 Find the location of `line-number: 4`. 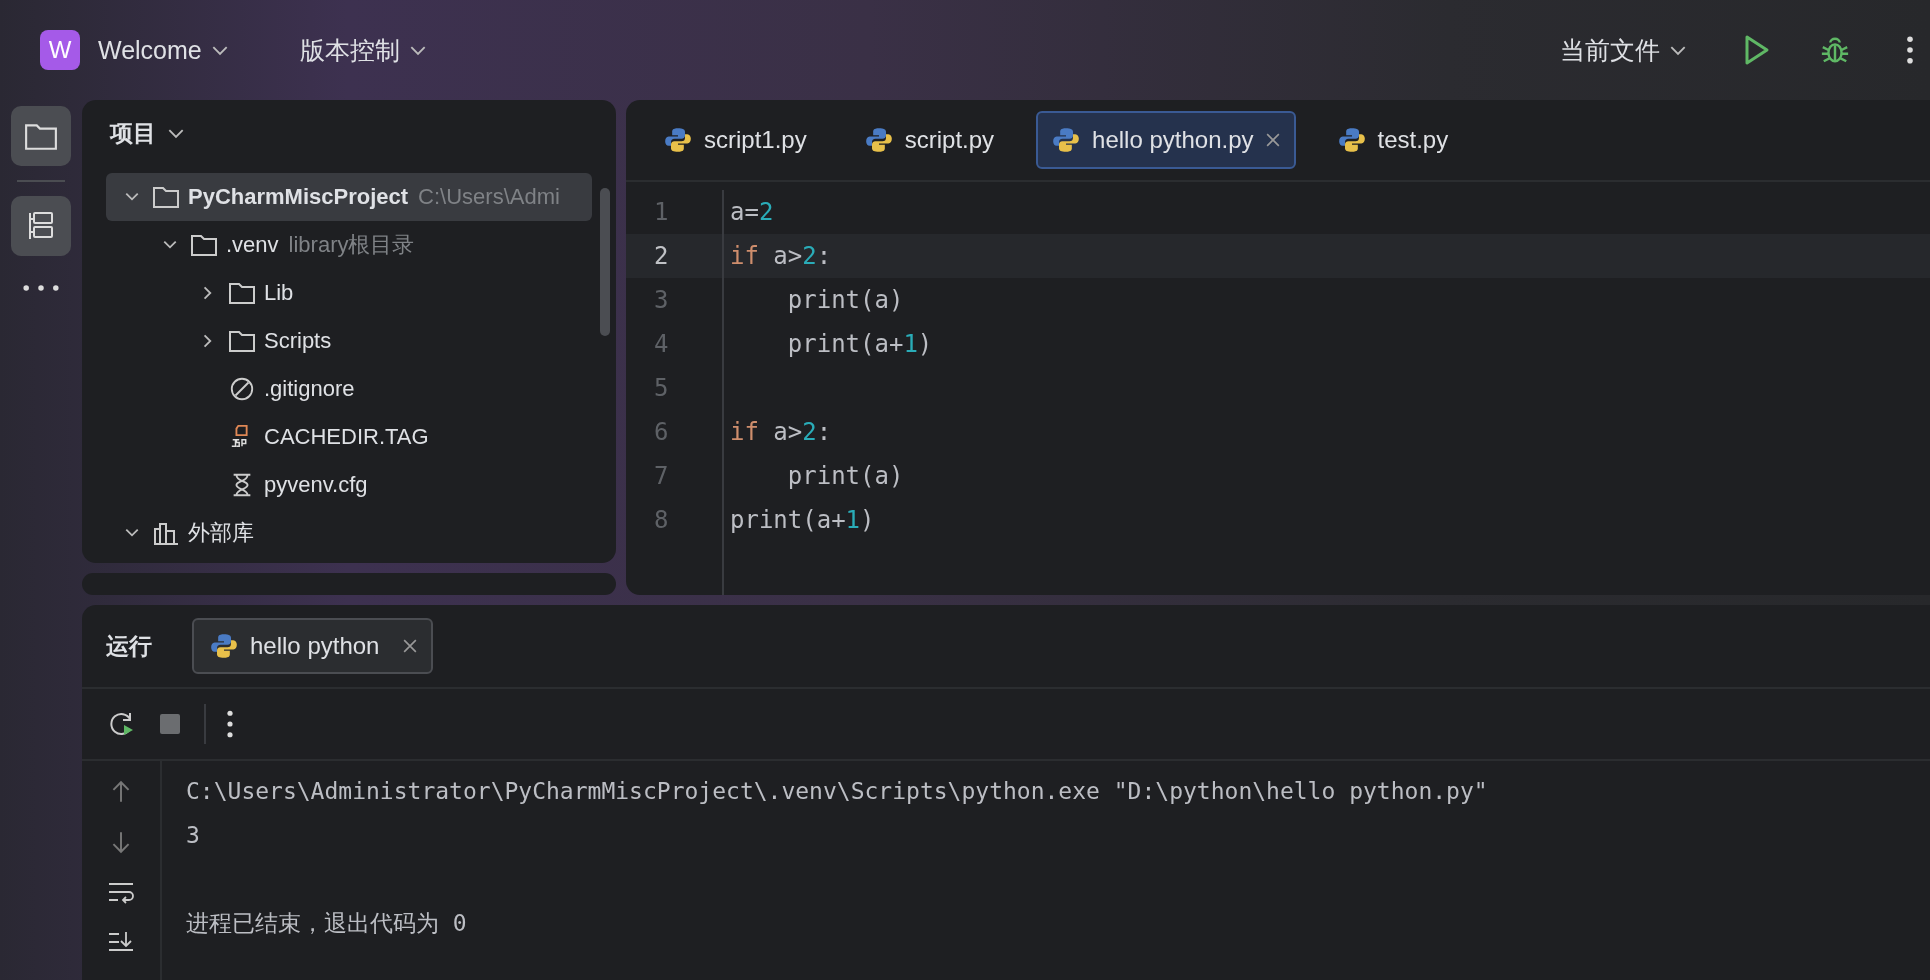

line-number: 4 is located at coordinates (675, 344).